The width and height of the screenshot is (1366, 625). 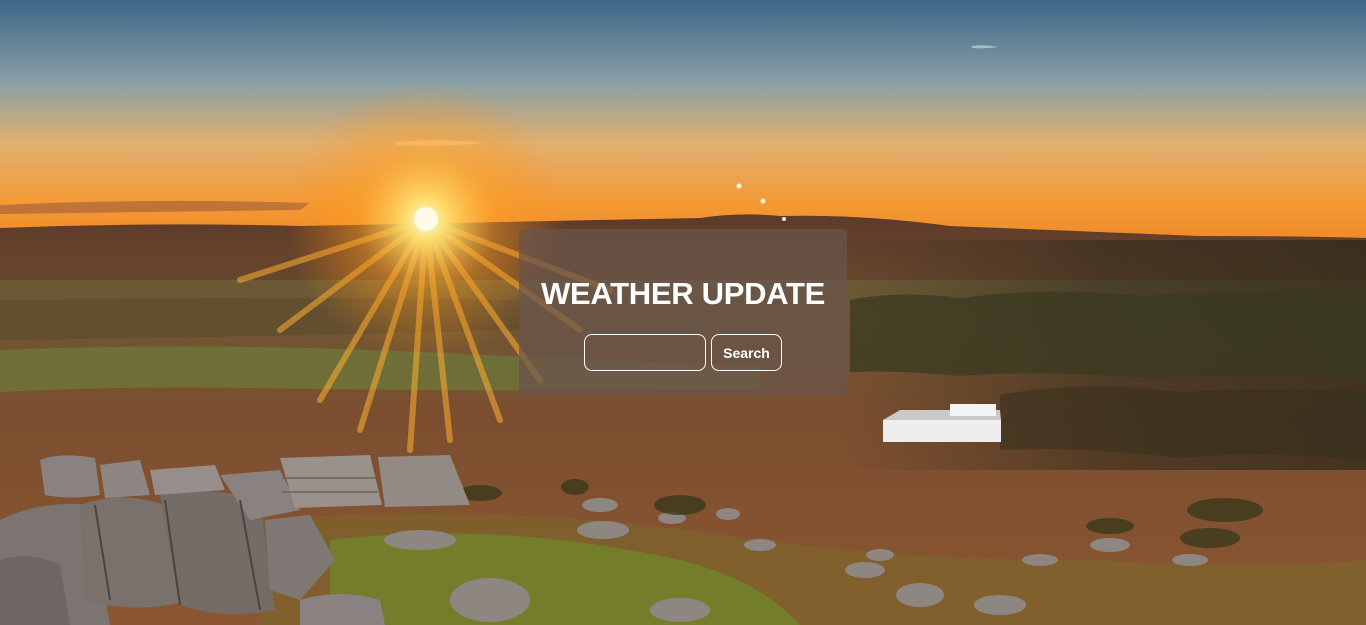 I want to click on weather-search-card: WEATHER UPDATE Search, so click(x=683, y=312).